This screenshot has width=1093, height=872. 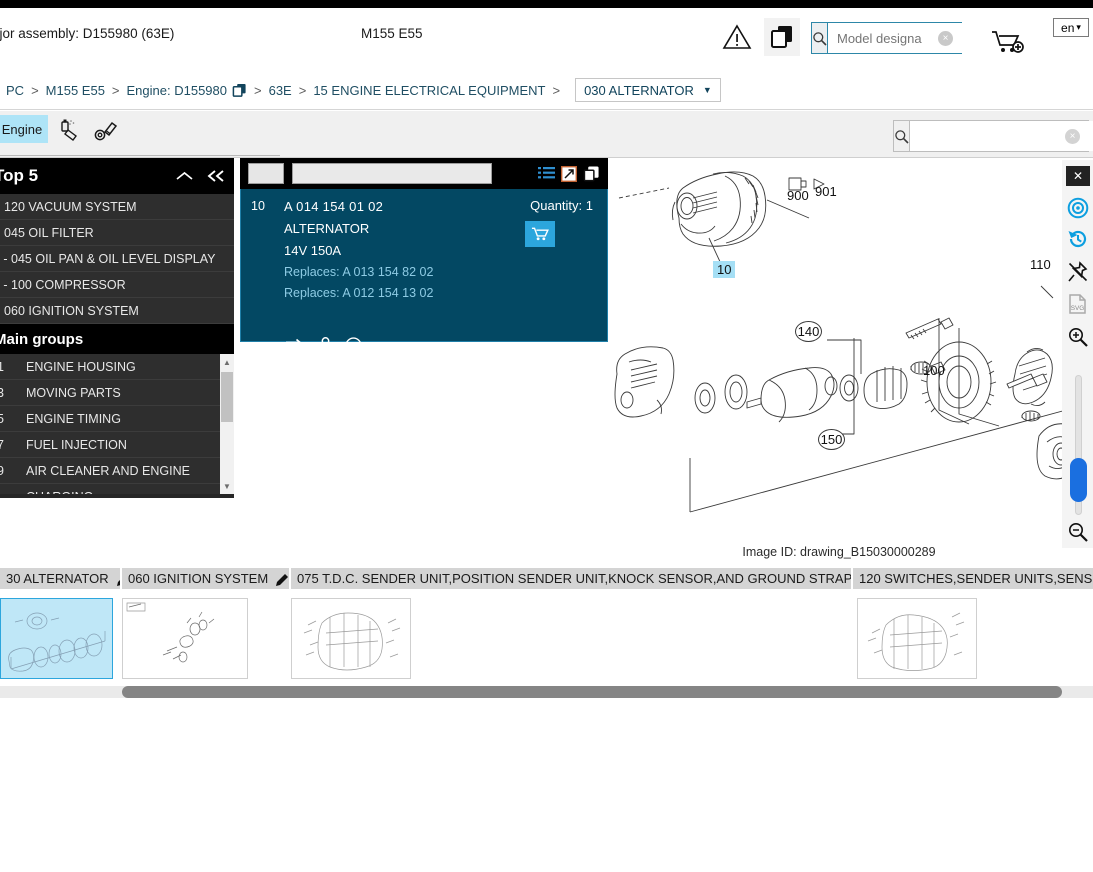 What do you see at coordinates (2, 470) in the screenshot?
I see `main-group-number: 09` at bounding box center [2, 470].